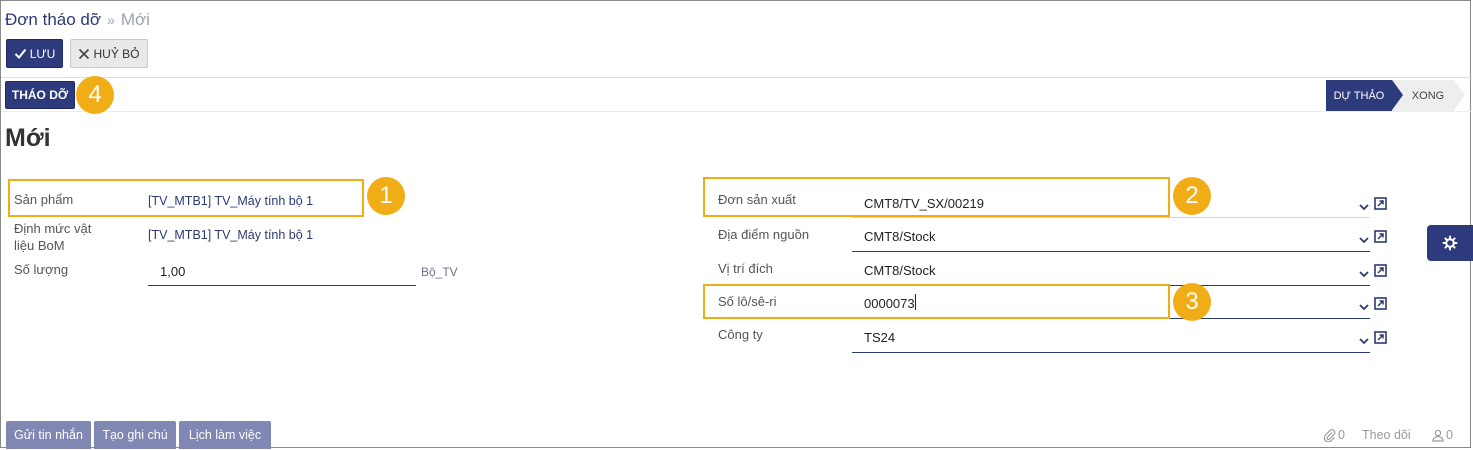 Image resolution: width=1473 pixels, height=450 pixels. Describe the element at coordinates (28, 138) in the screenshot. I see `record-title: Mới` at that location.